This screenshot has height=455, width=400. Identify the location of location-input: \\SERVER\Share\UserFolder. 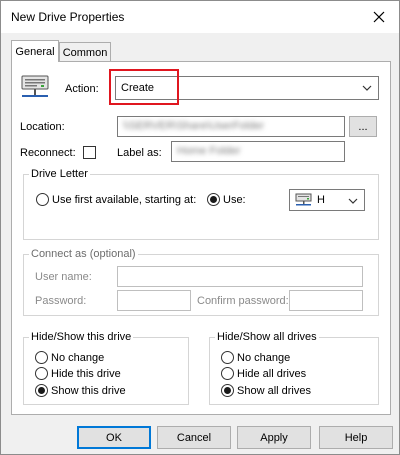
(231, 126).